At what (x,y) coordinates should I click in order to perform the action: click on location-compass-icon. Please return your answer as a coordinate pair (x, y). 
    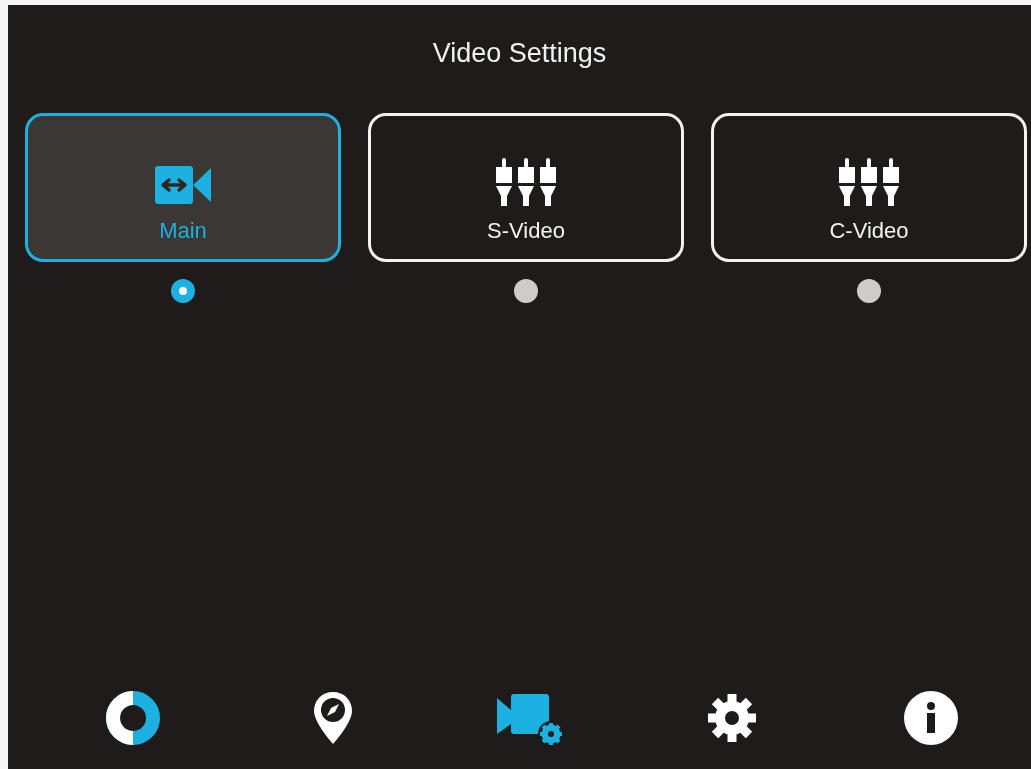
    Looking at the image, I should click on (332, 718).